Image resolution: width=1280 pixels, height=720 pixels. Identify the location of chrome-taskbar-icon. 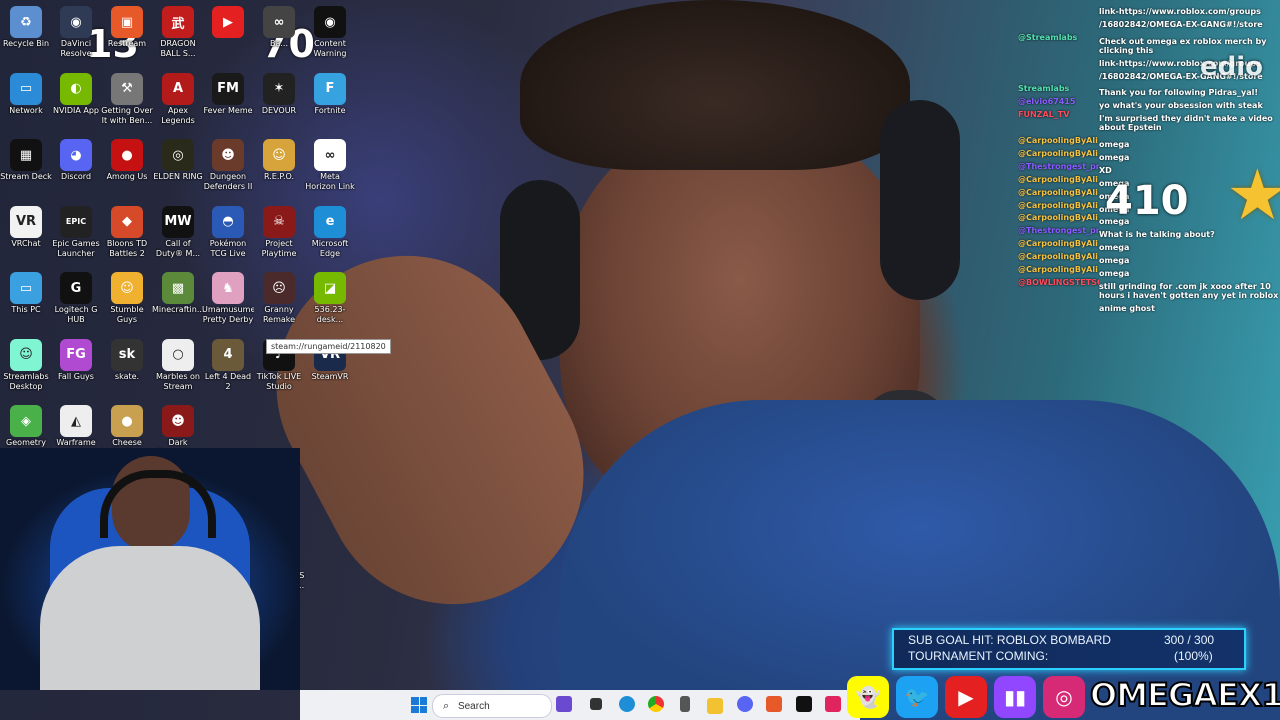
(656, 704).